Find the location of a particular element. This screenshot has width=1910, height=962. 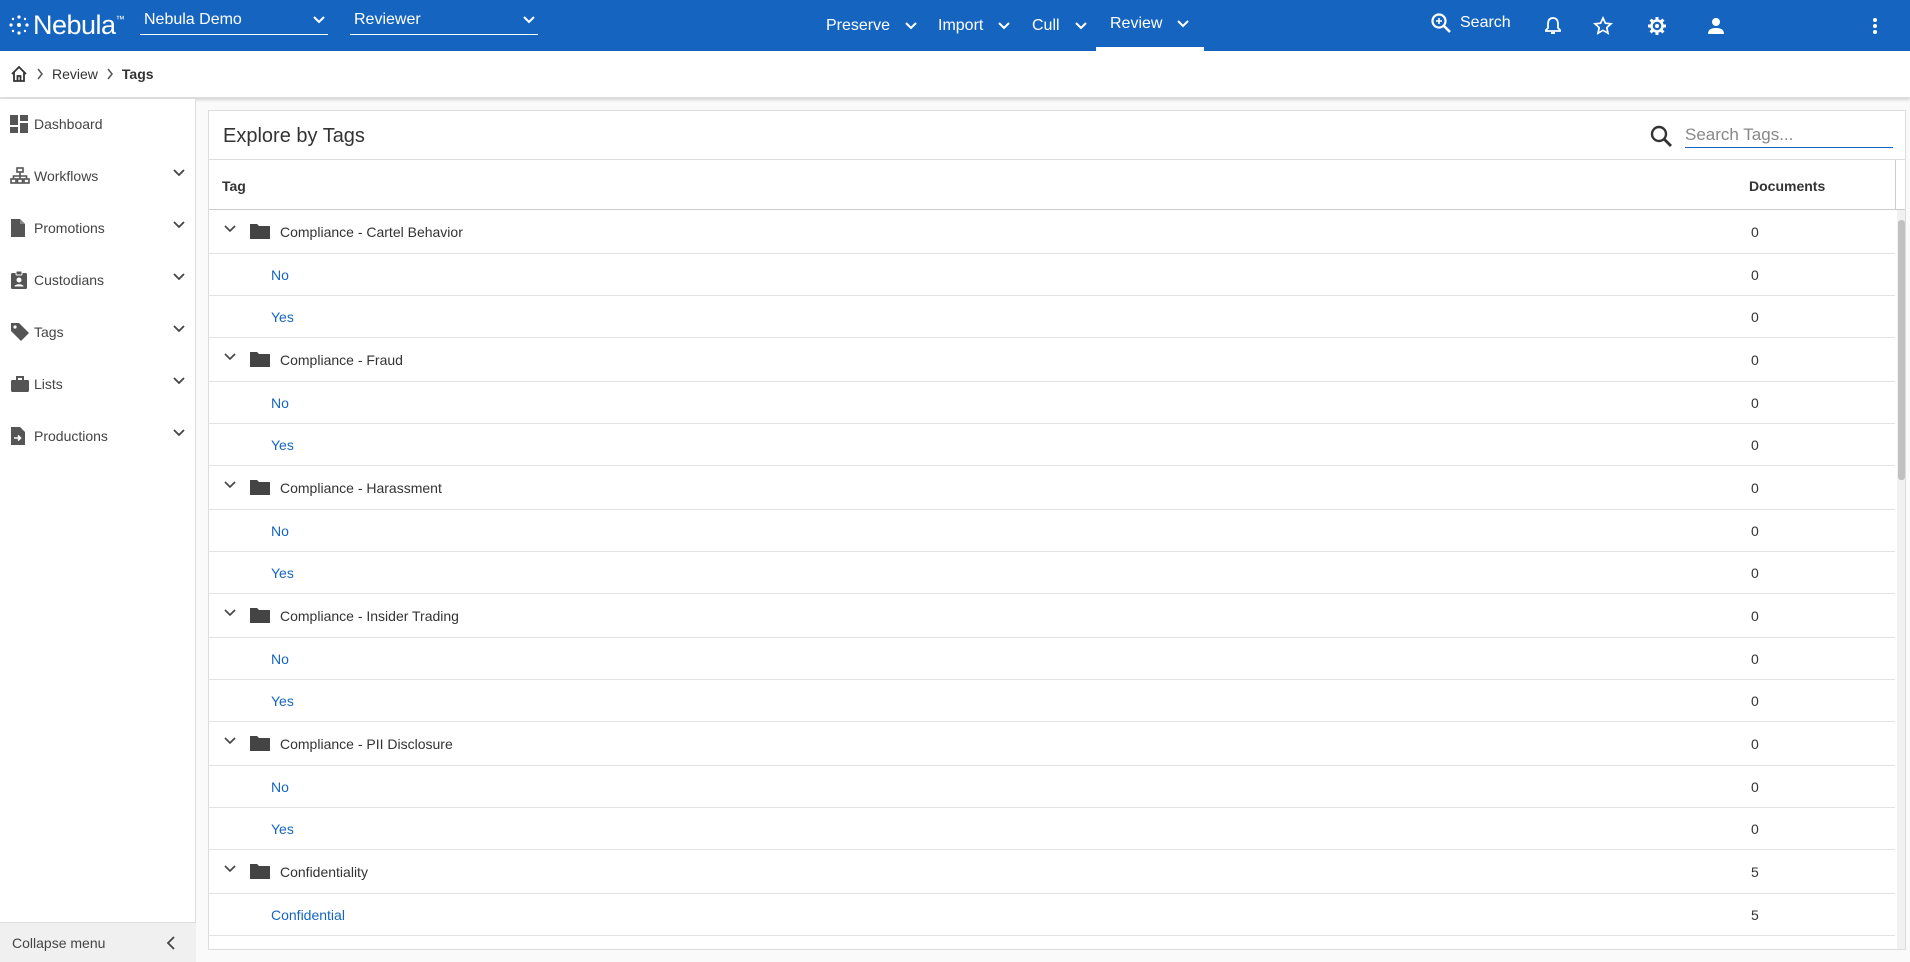

sidebar-item-lists: Lists is located at coordinates (98, 384).